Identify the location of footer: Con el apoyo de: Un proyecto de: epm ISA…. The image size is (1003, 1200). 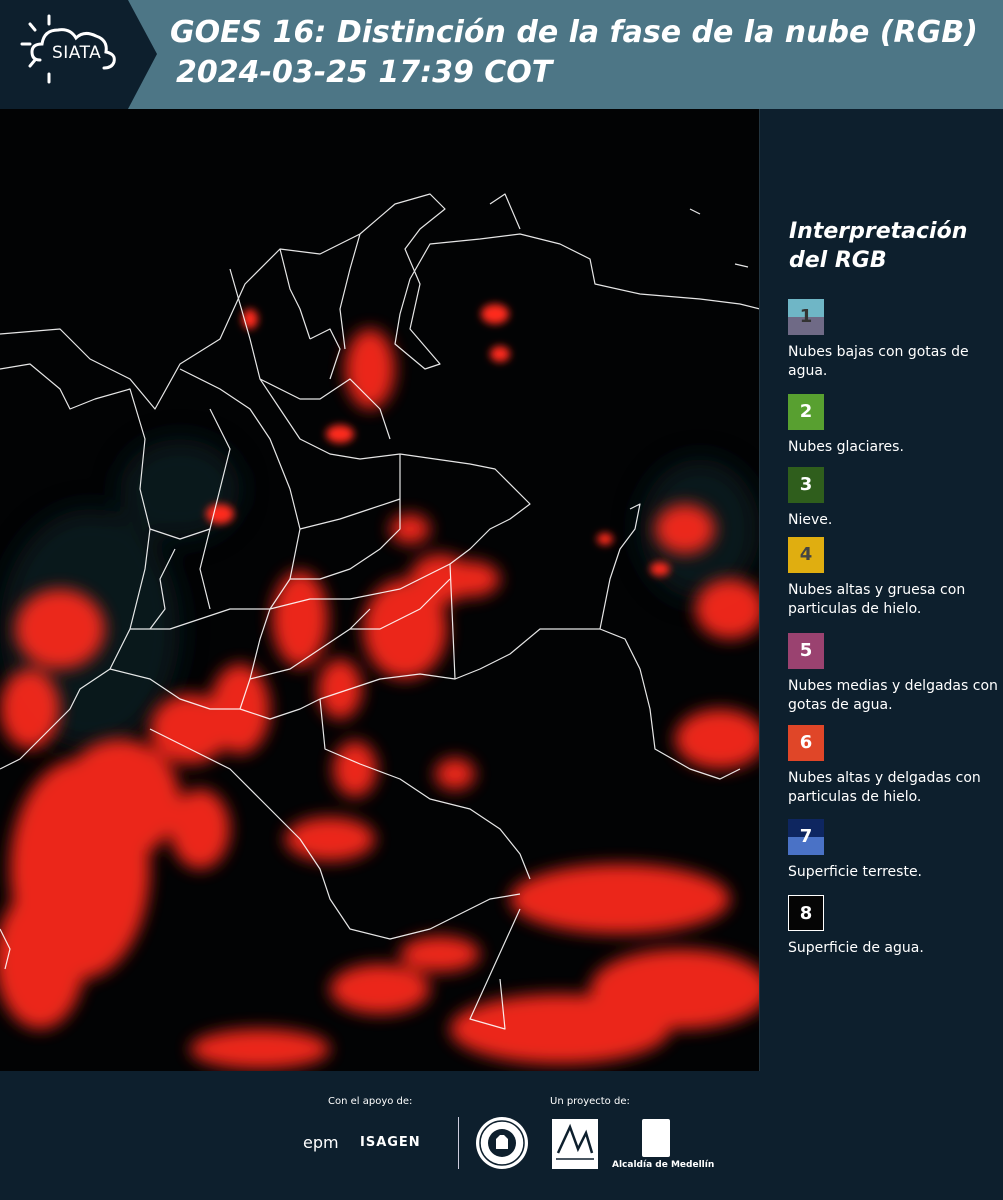
(501, 1135).